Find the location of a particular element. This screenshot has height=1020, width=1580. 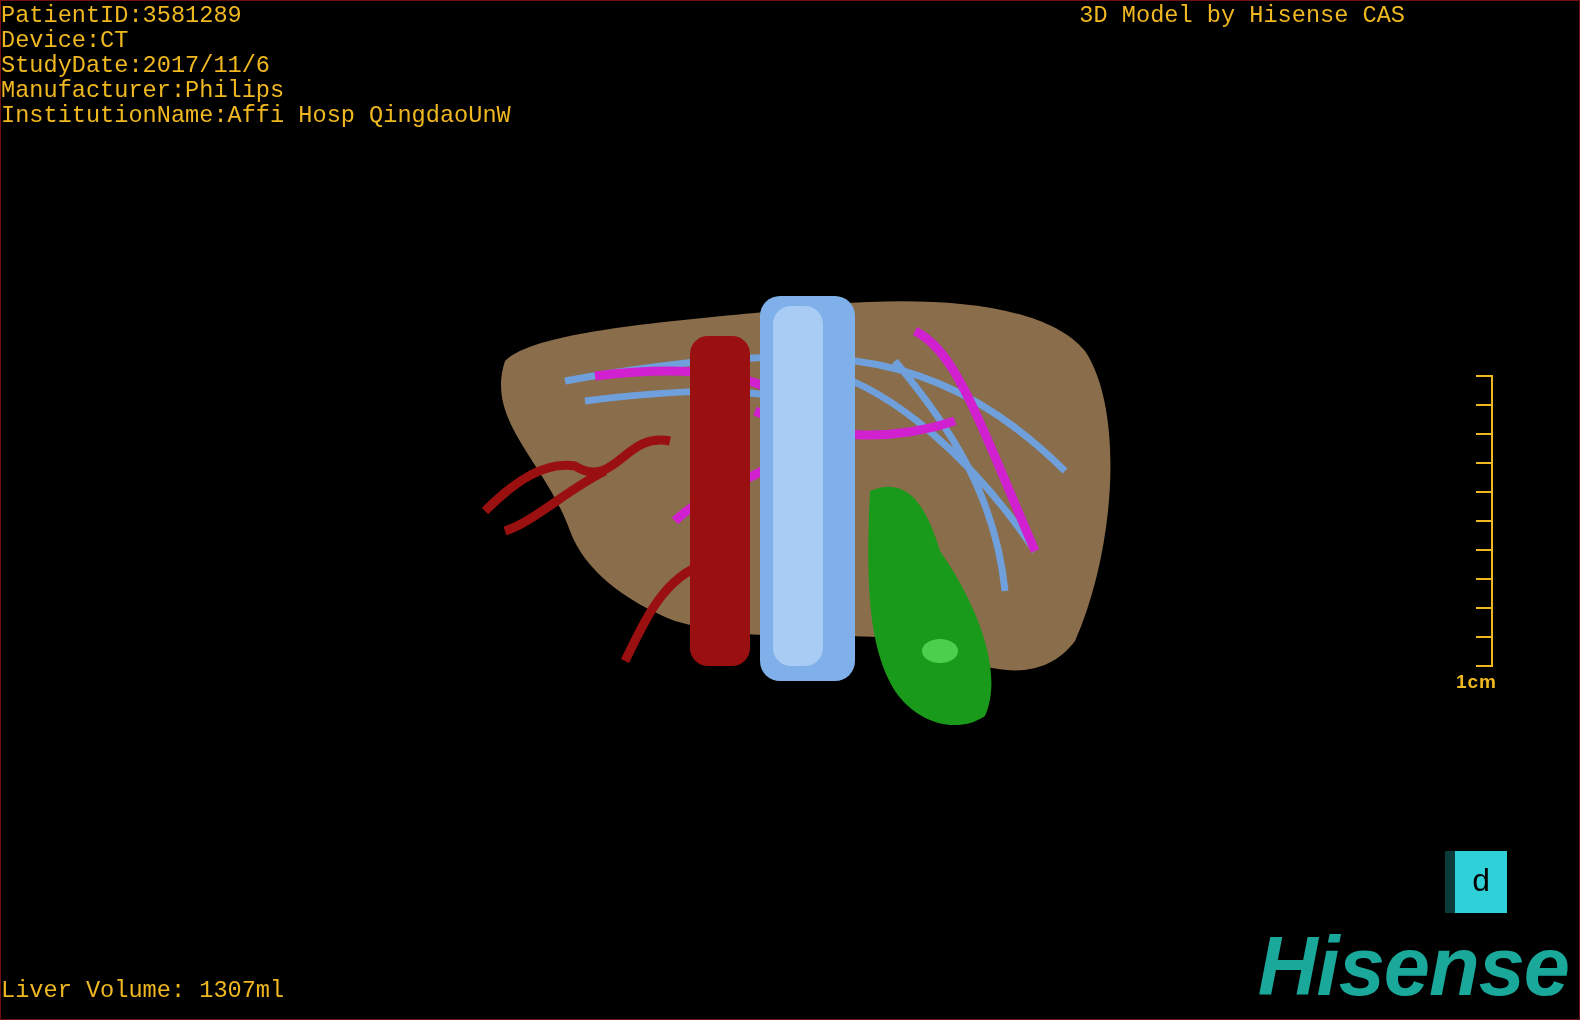

scale-label: 1cm is located at coordinates (1476, 682).